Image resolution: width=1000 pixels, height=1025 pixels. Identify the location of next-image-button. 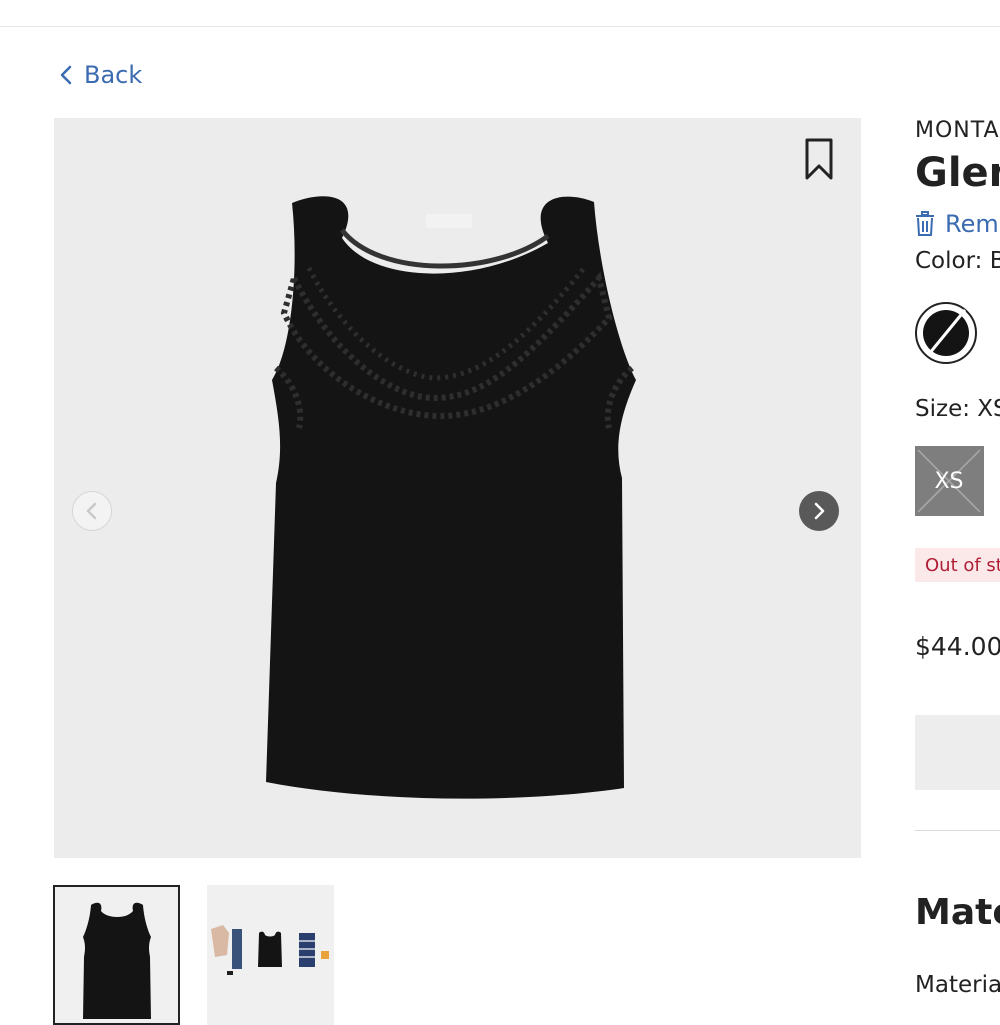
(819, 511).